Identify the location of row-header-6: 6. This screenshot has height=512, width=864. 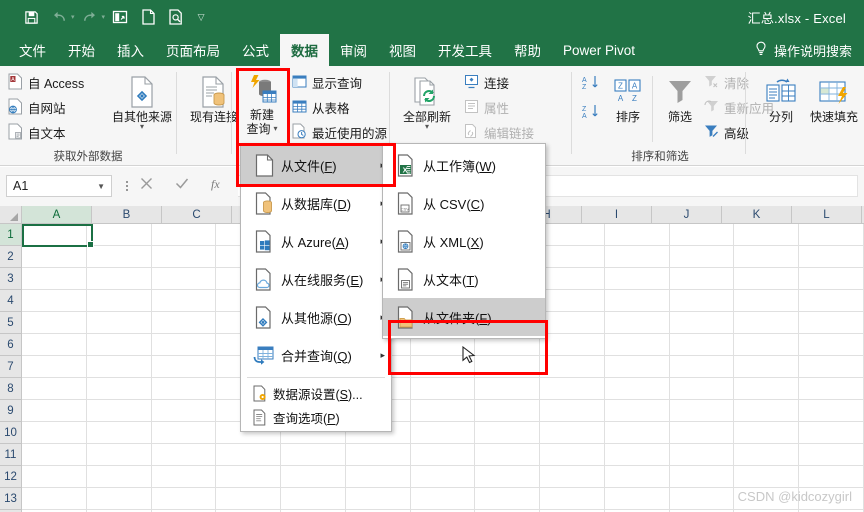
(11, 345).